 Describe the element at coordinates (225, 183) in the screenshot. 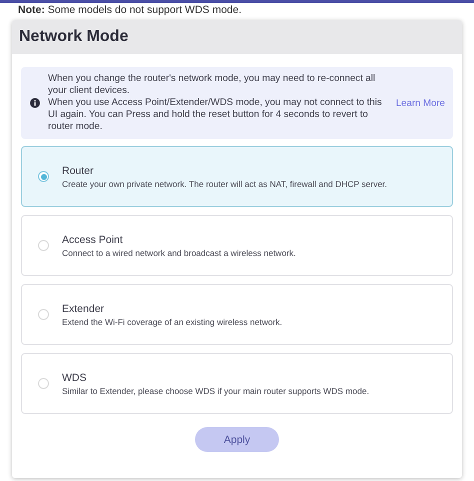

I see `mode-description: Create your own private network. The router will act as NAT, firewall and DHCP server.` at that location.